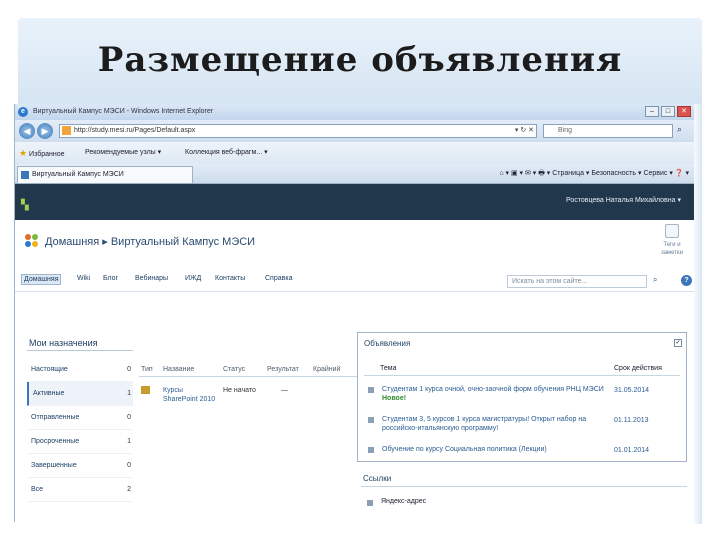  Describe the element at coordinates (135, 130) in the screenshot. I see `address-url: http://study.mesi.ru/Pages/Default.aspx` at that location.